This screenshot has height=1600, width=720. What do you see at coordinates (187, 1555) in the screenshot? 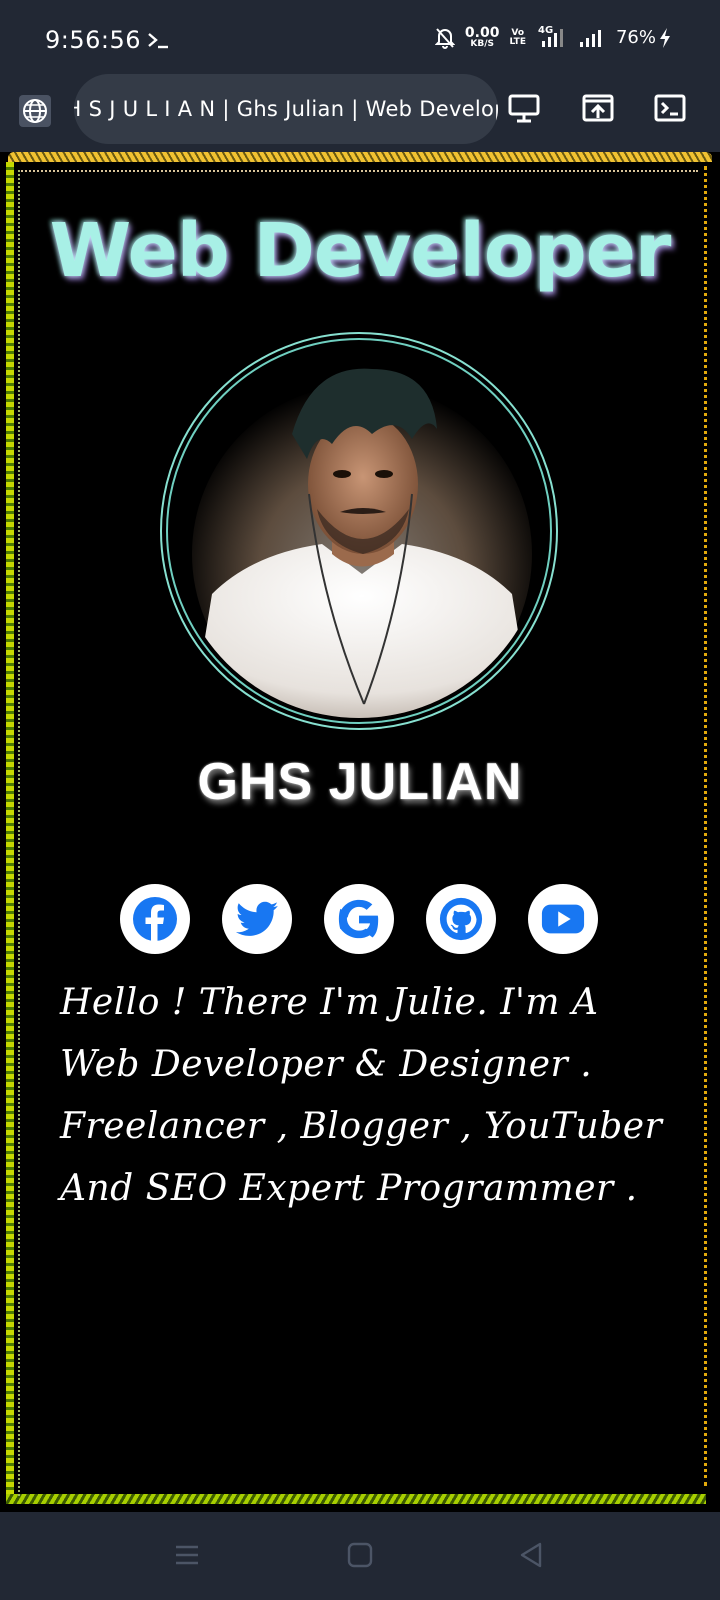
I see `menu-icon` at bounding box center [187, 1555].